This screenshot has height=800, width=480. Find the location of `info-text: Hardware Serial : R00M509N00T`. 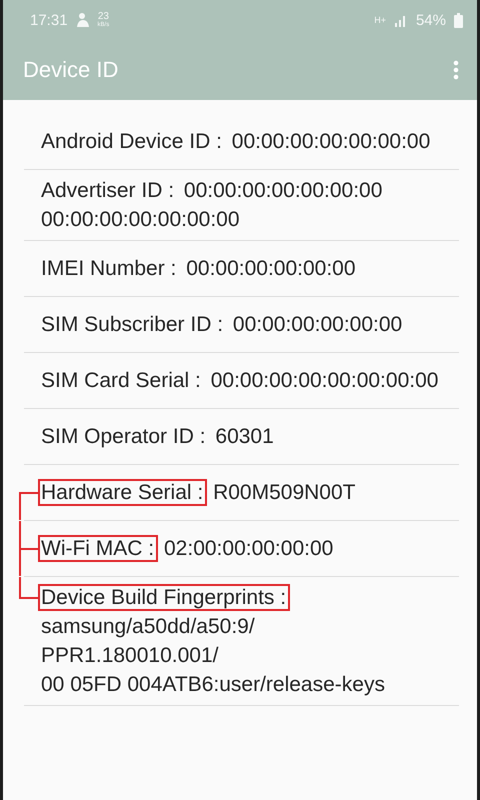

info-text: Hardware Serial : R00M509N00T is located at coordinates (246, 492).